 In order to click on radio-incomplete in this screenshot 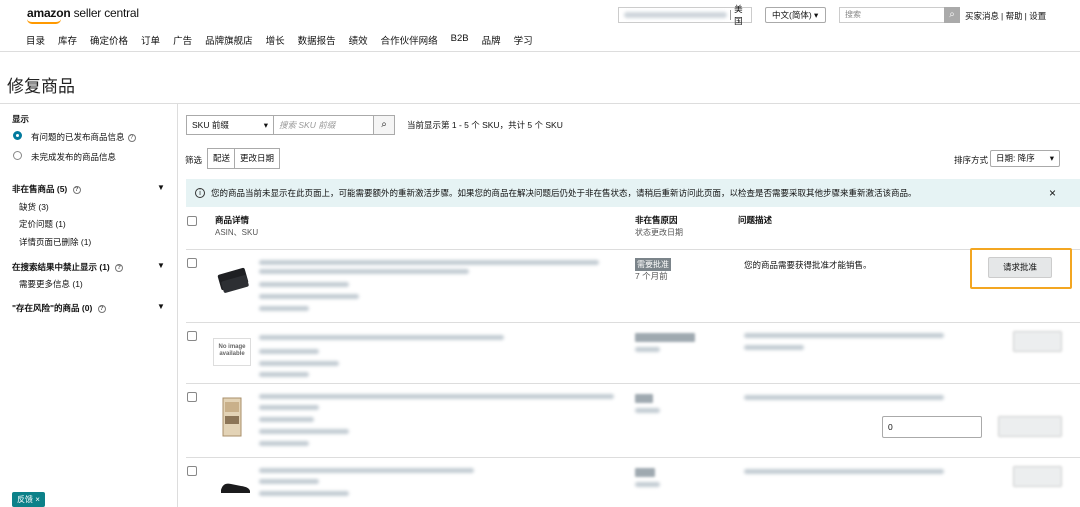, I will do `click(17, 155)`.